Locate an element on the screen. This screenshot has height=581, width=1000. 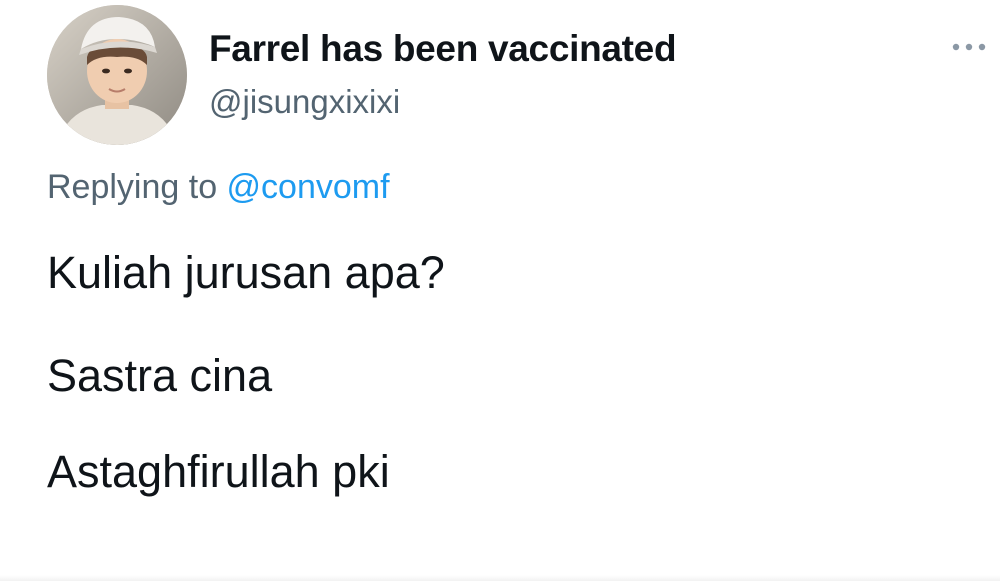
tweet-text-line: Kuliah jurusan apa? is located at coordinates (246, 272).